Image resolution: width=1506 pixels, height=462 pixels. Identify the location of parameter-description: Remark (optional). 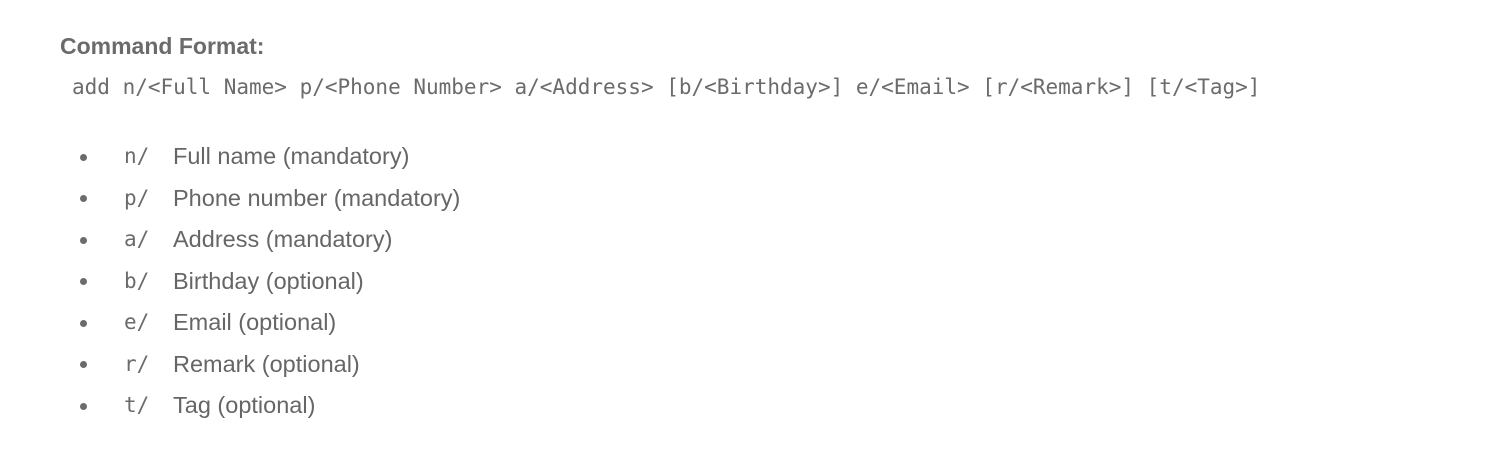
(266, 363).